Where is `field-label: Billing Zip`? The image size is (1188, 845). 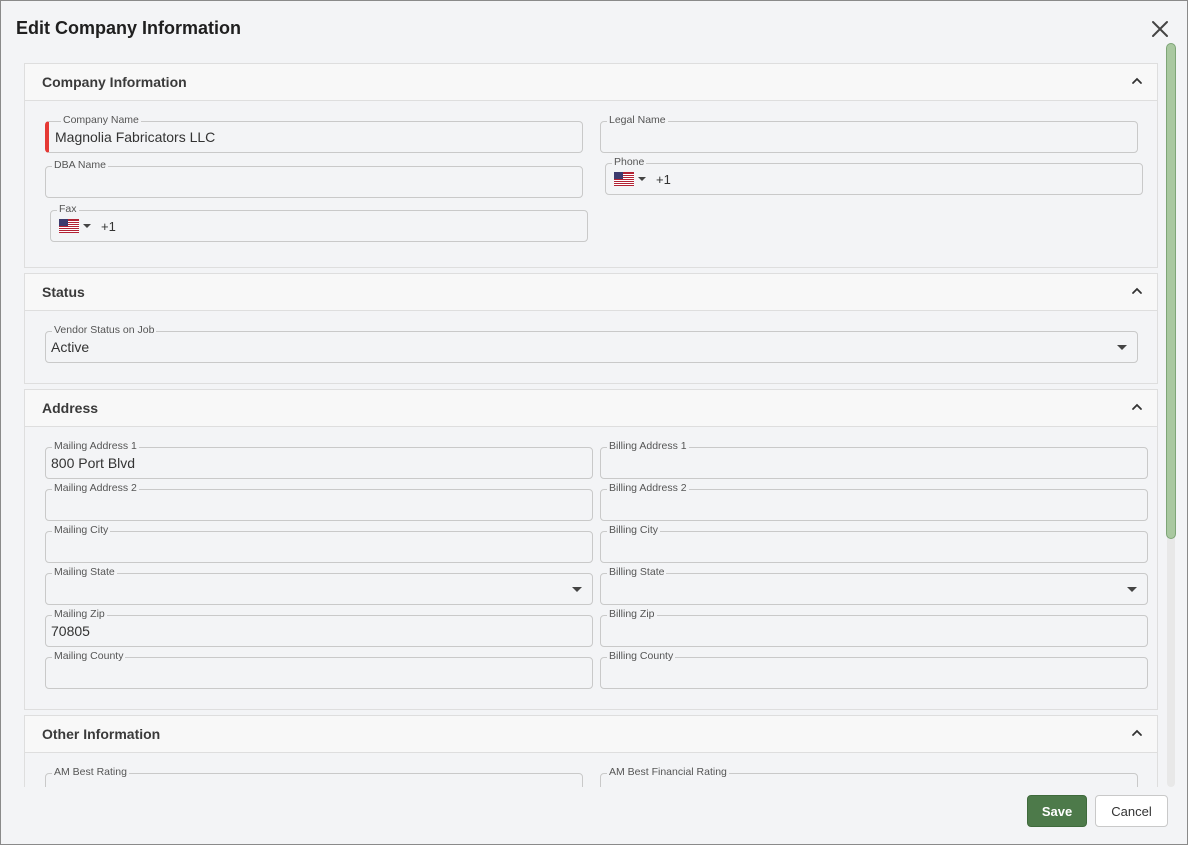
field-label: Billing Zip is located at coordinates (632, 614).